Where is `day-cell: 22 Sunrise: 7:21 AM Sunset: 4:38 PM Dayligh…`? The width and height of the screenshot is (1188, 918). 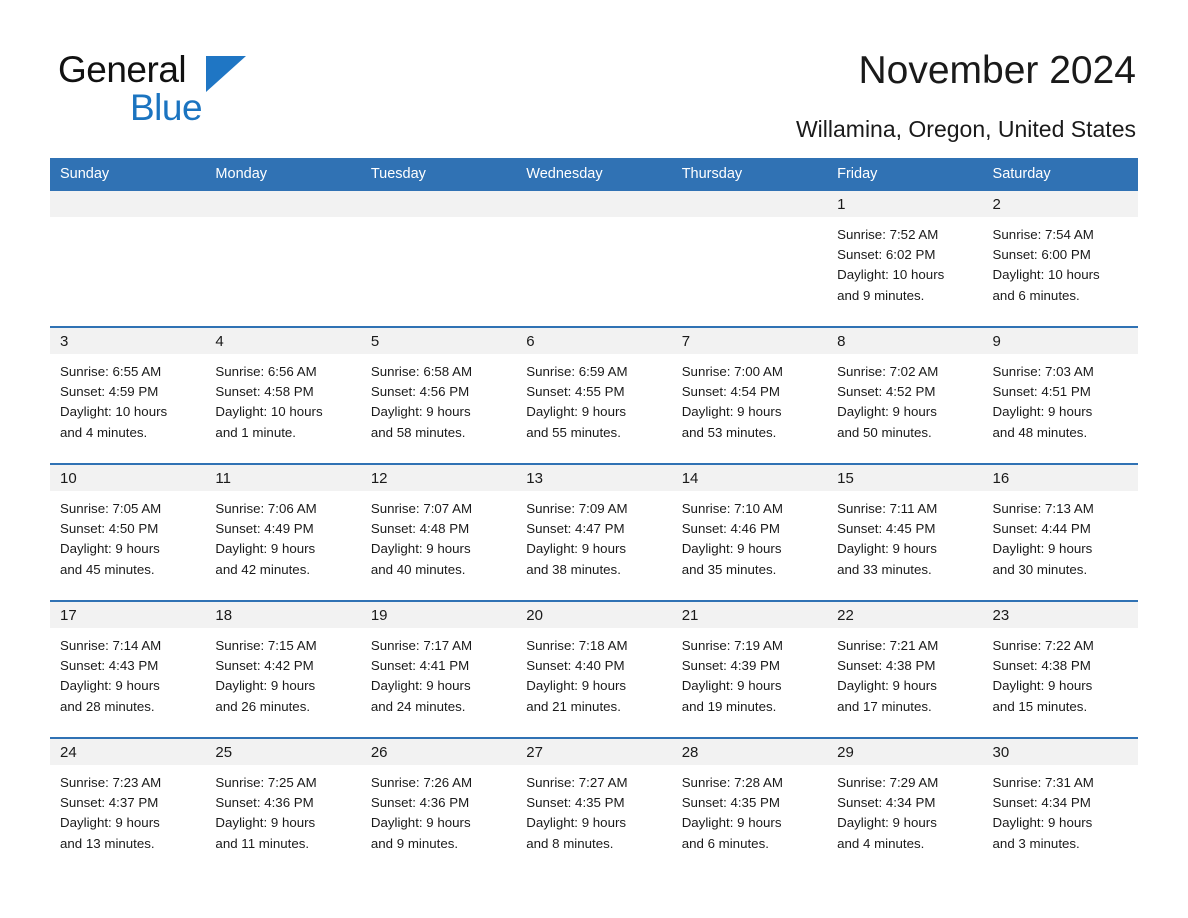 day-cell: 22 Sunrise: 7:21 AM Sunset: 4:38 PM Dayligh… is located at coordinates (905, 669).